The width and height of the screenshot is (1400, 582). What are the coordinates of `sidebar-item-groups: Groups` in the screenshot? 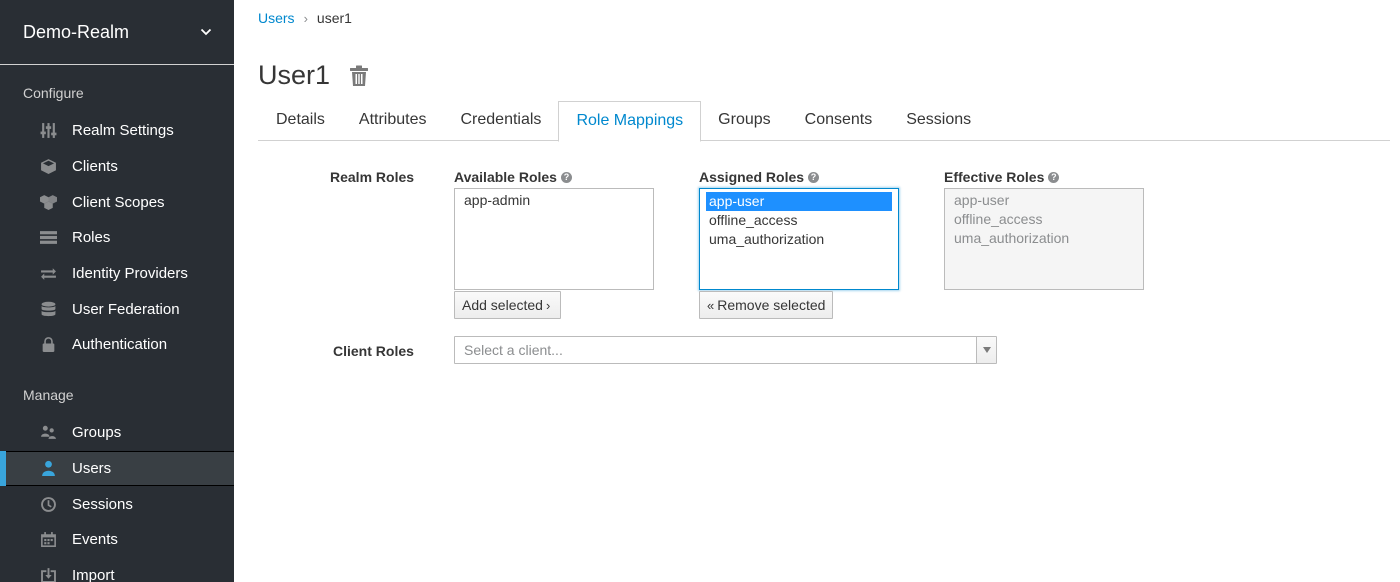 It's located at (117, 433).